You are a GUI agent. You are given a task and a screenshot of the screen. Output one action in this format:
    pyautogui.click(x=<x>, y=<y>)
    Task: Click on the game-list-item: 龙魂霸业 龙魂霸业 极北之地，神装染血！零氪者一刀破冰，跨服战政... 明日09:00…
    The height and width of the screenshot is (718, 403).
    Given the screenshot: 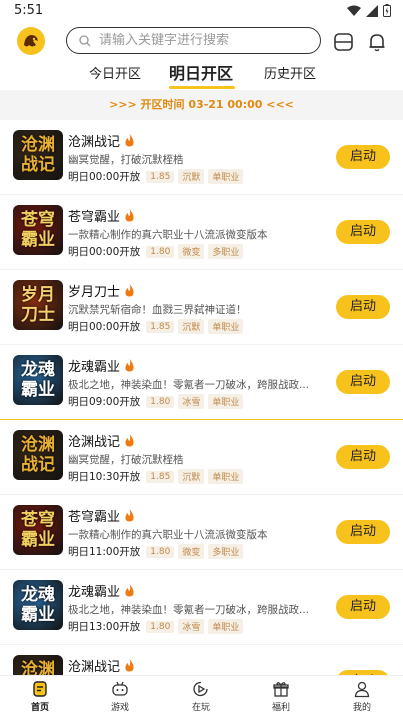 What is the action you would take?
    pyautogui.click(x=201, y=382)
    